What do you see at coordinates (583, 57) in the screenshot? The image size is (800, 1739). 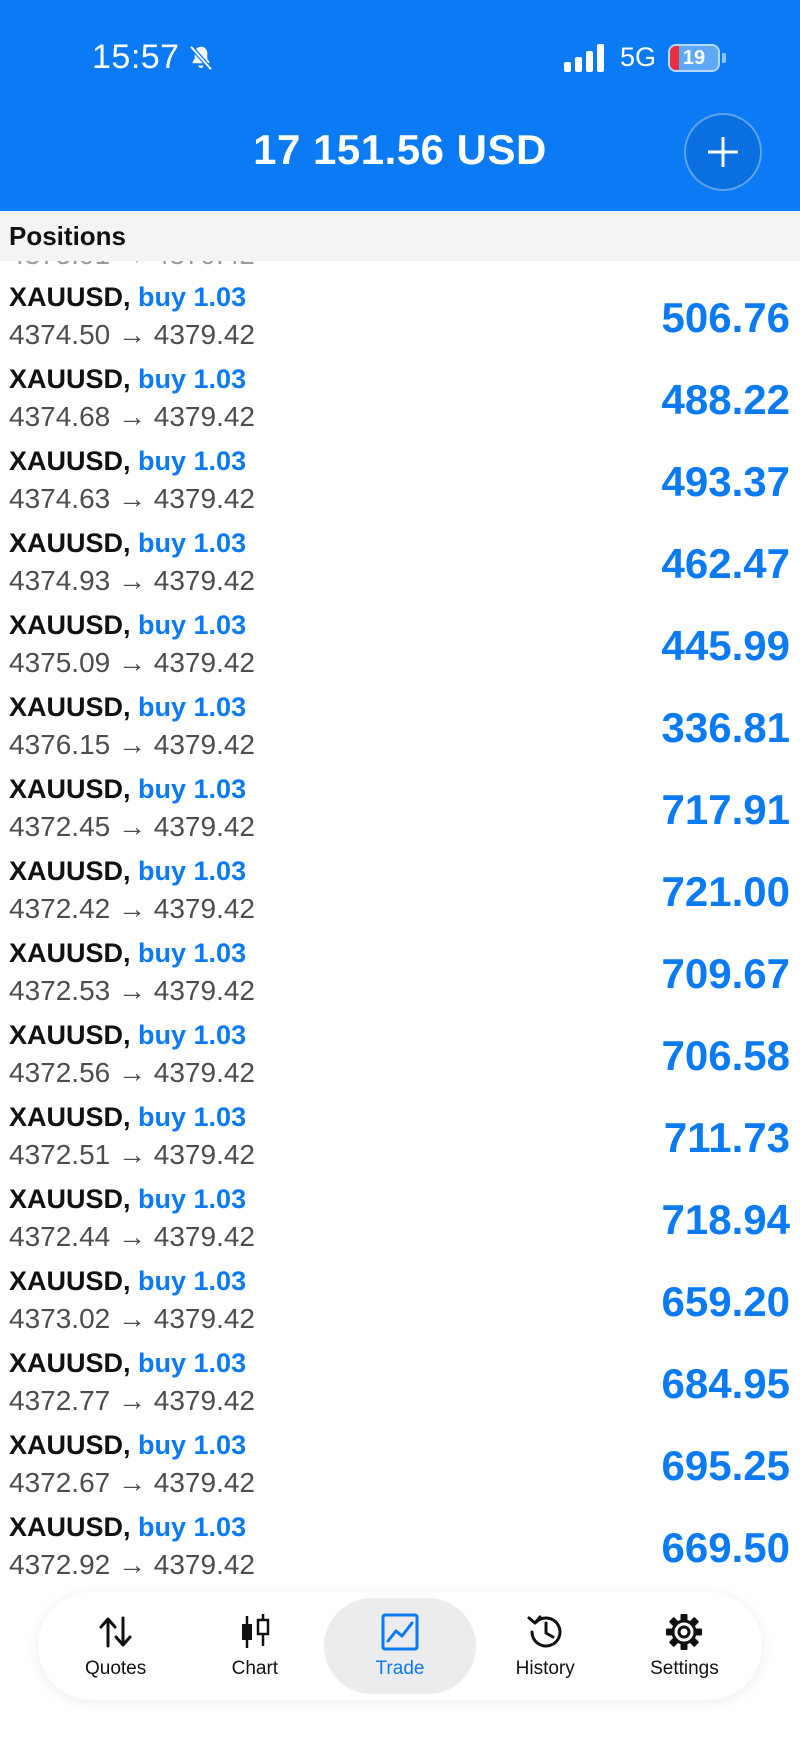 I see `signal-icon` at bounding box center [583, 57].